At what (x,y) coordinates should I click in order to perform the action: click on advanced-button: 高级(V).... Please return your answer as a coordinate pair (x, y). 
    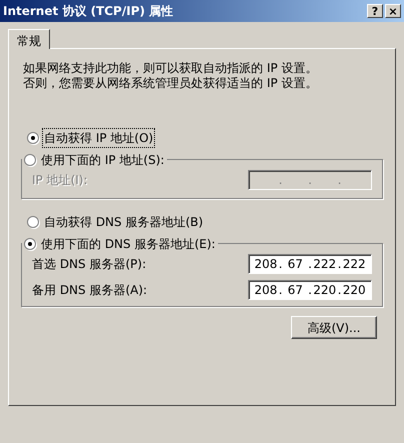
    Looking at the image, I should click on (334, 327).